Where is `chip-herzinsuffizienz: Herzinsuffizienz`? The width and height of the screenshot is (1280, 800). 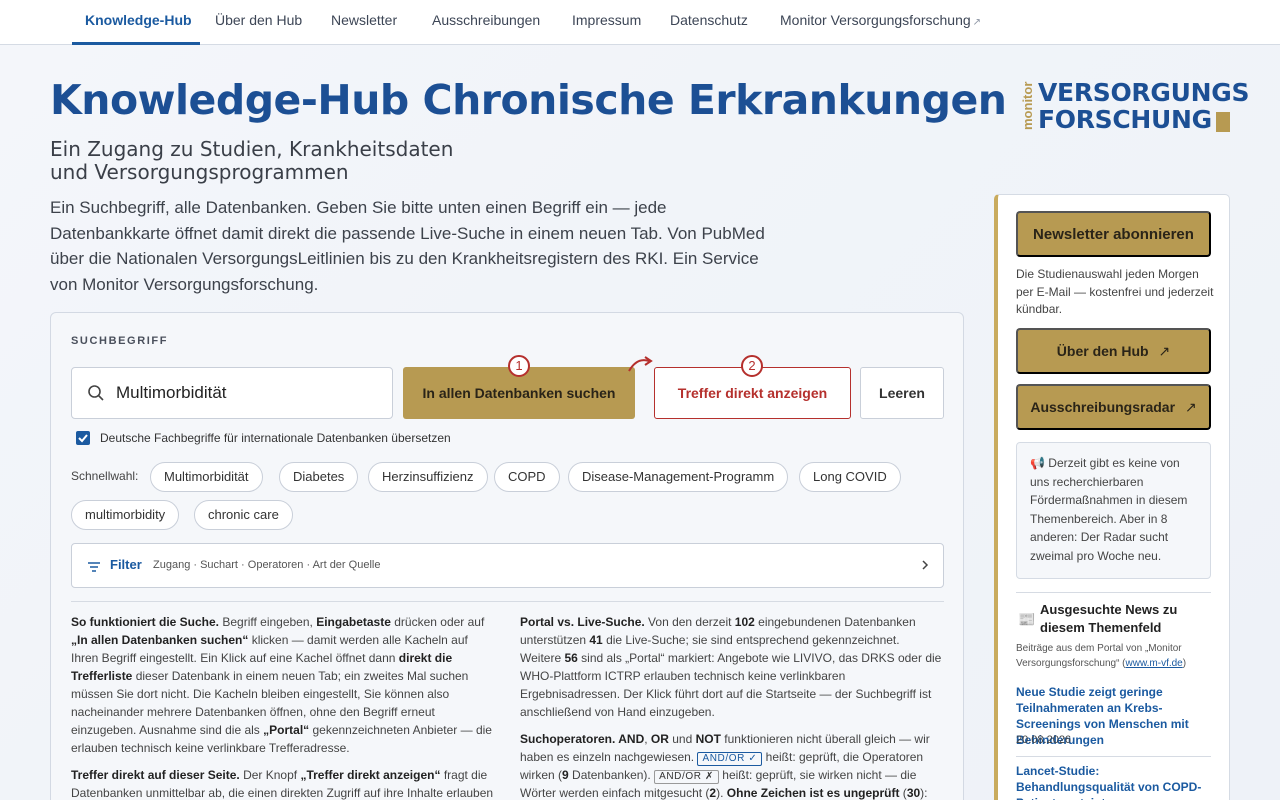 chip-herzinsuffizienz: Herzinsuffizienz is located at coordinates (428, 477).